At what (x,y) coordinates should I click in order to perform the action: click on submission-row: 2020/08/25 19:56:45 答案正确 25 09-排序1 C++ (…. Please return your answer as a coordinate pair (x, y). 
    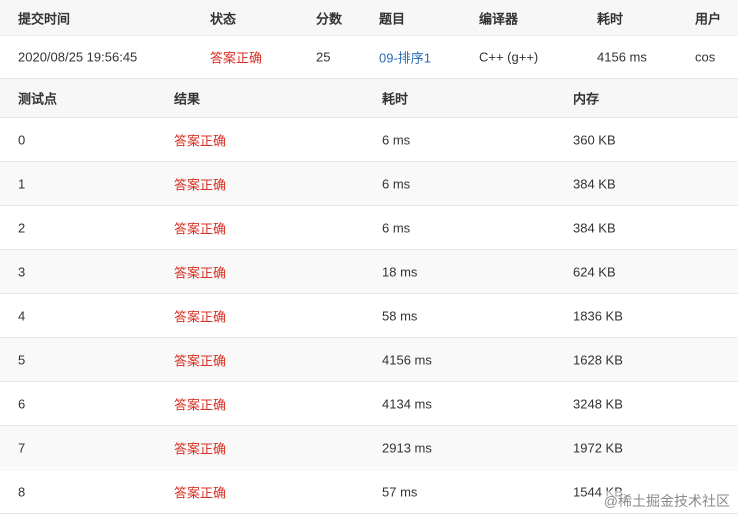
    Looking at the image, I should click on (369, 57).